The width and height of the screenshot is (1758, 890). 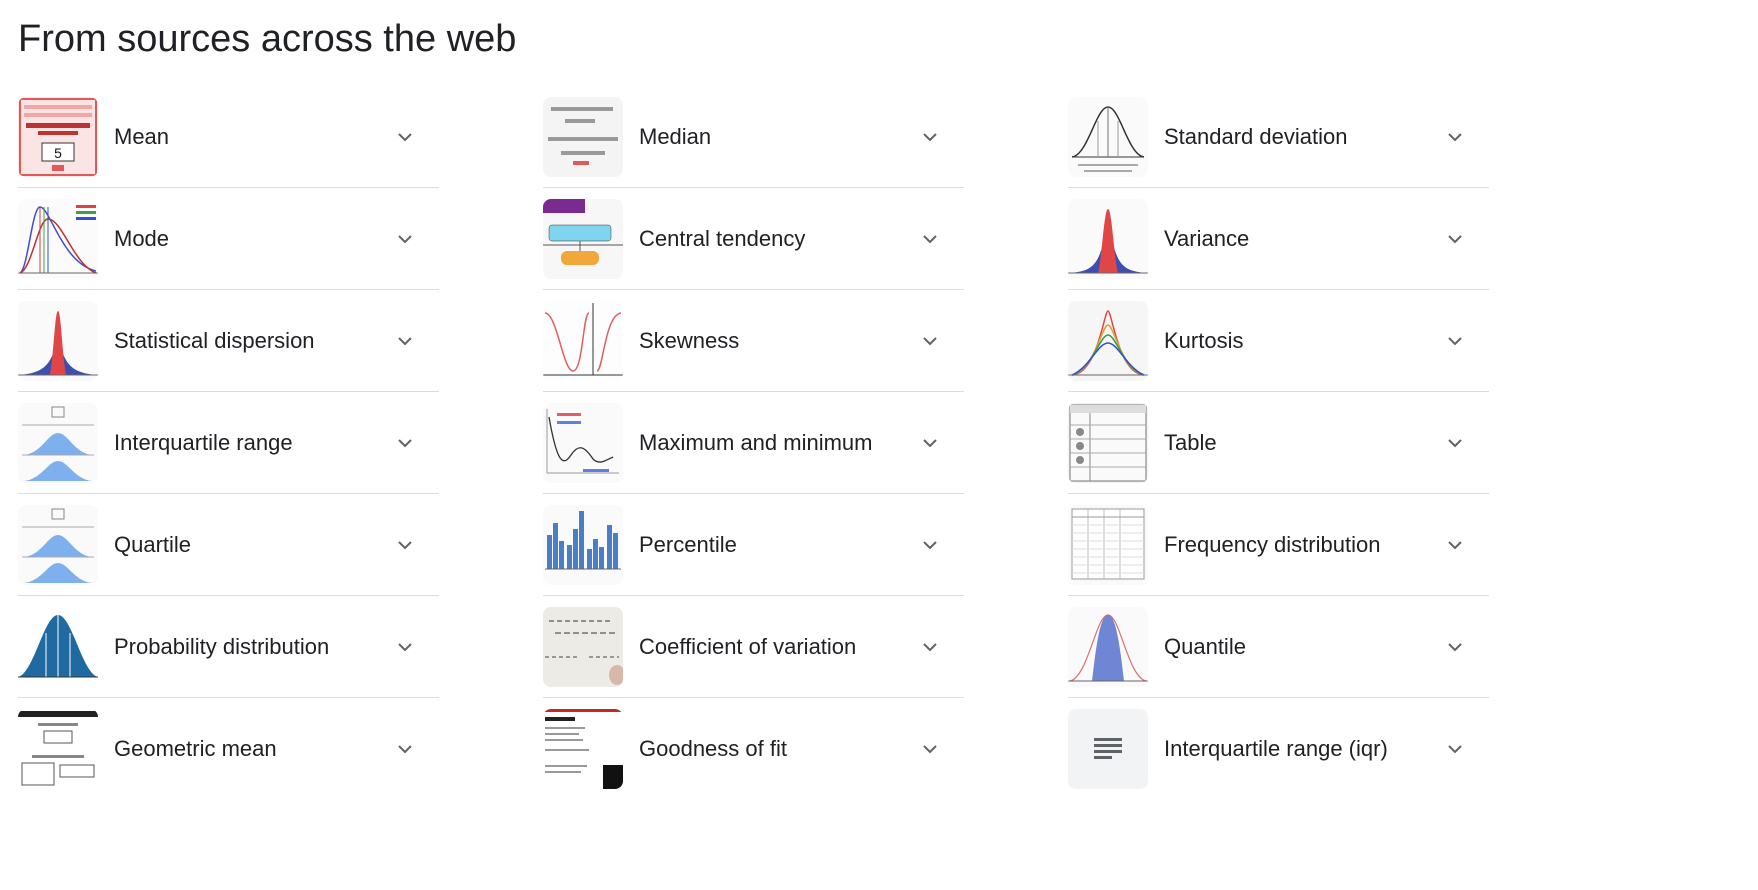 What do you see at coordinates (1205, 646) in the screenshot?
I see `topic-label: Quantile` at bounding box center [1205, 646].